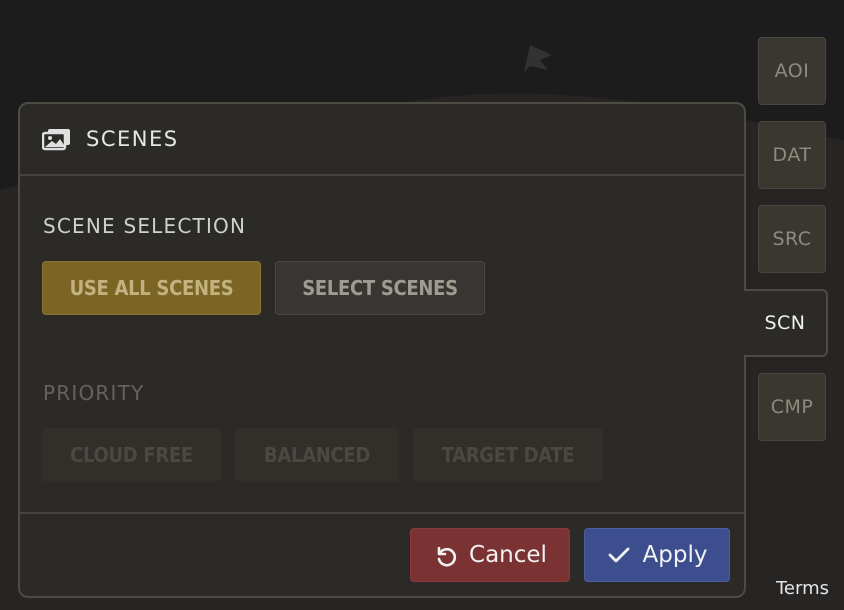  What do you see at coordinates (132, 139) in the screenshot?
I see `panel-title: SCENES` at bounding box center [132, 139].